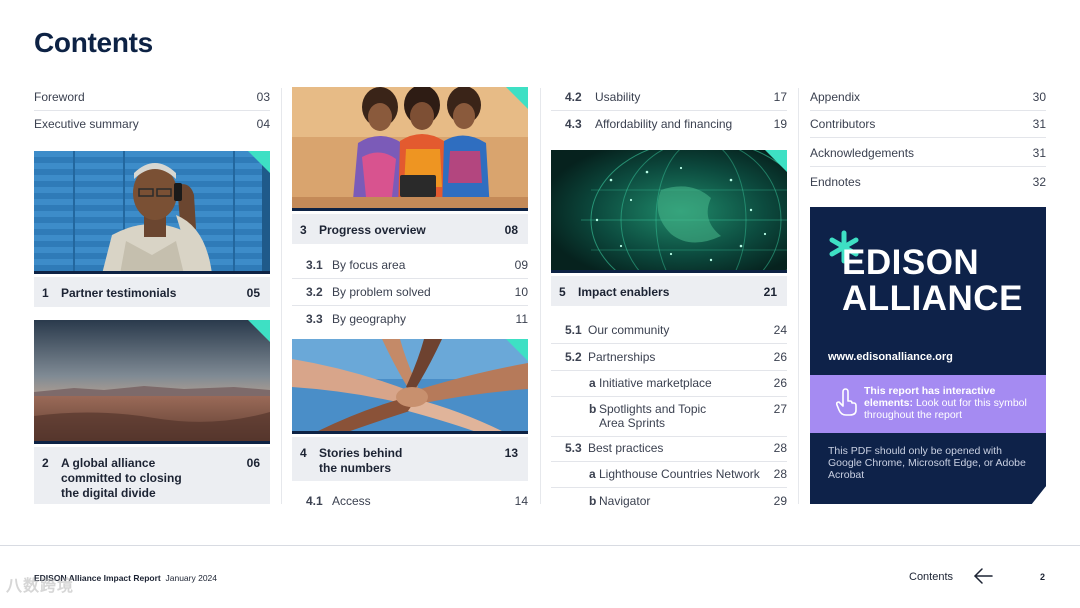  What do you see at coordinates (931, 577) in the screenshot?
I see `footer-contents-link: Contents` at bounding box center [931, 577].